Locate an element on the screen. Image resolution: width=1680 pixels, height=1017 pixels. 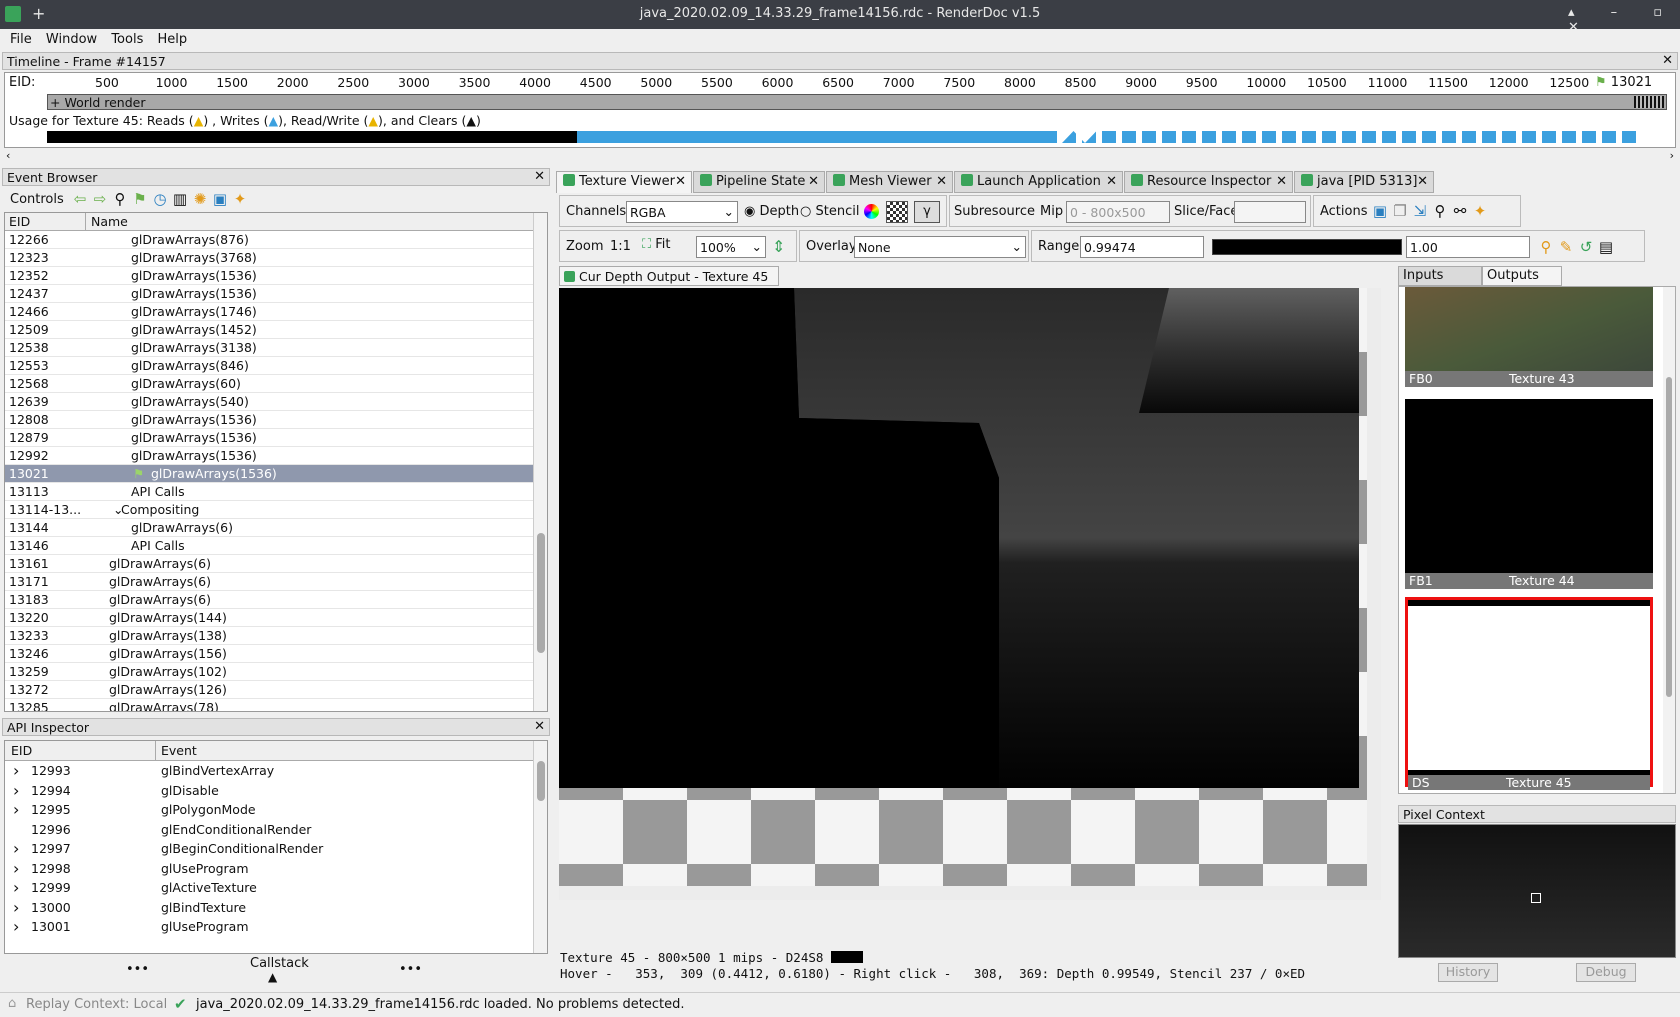
col-name: Name is located at coordinates (109, 222).